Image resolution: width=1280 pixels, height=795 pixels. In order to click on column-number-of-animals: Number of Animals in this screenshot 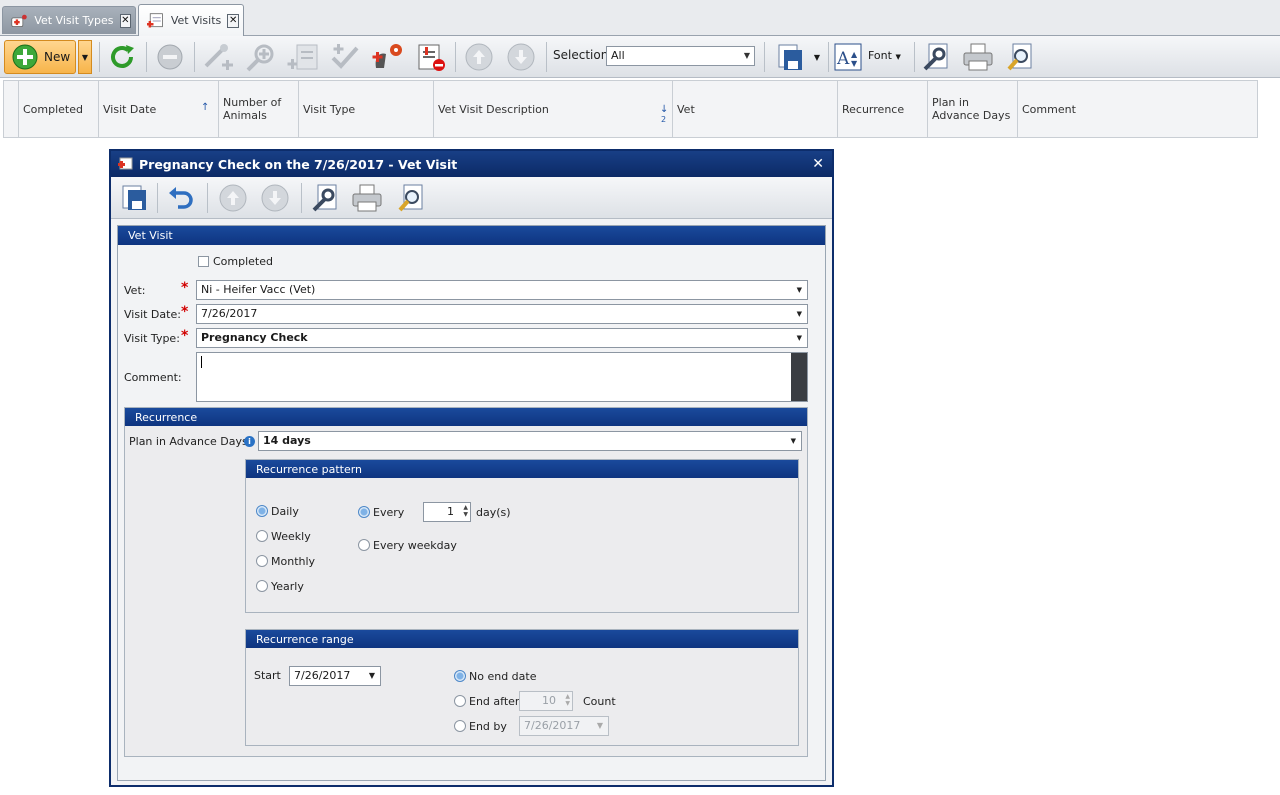, I will do `click(259, 109)`.